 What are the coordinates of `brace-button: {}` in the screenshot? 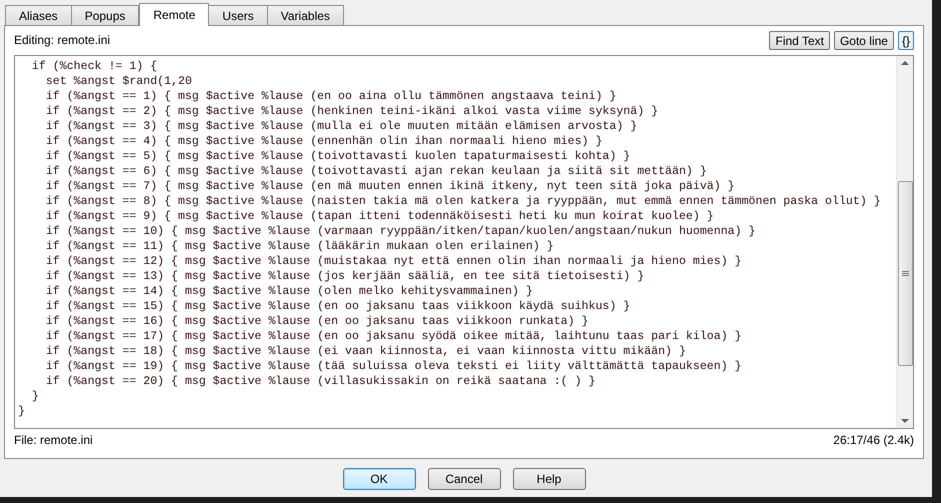 It's located at (906, 40).